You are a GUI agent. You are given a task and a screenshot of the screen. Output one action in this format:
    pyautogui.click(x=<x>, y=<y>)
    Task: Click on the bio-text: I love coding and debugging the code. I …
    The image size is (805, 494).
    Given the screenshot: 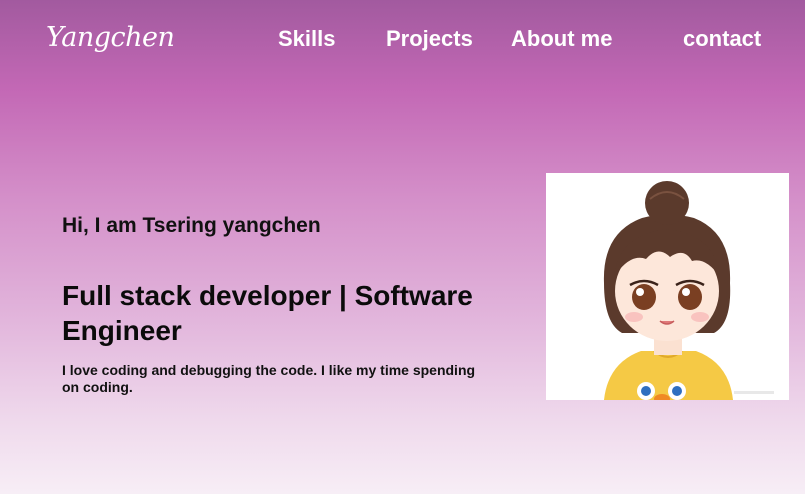 What is the action you would take?
    pyautogui.click(x=269, y=378)
    